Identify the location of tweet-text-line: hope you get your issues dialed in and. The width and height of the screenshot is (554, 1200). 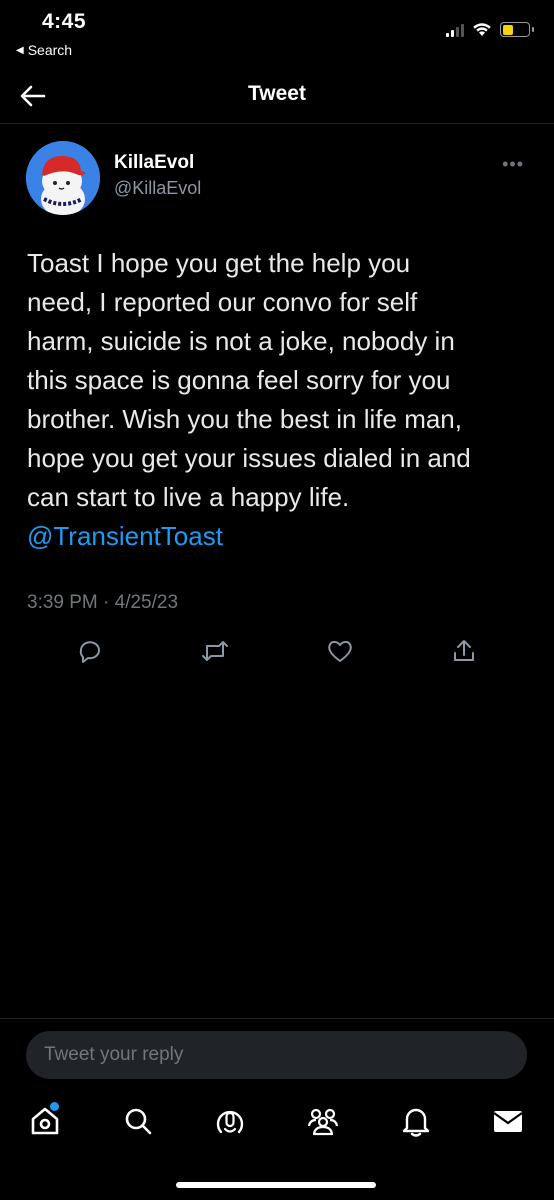
(249, 458).